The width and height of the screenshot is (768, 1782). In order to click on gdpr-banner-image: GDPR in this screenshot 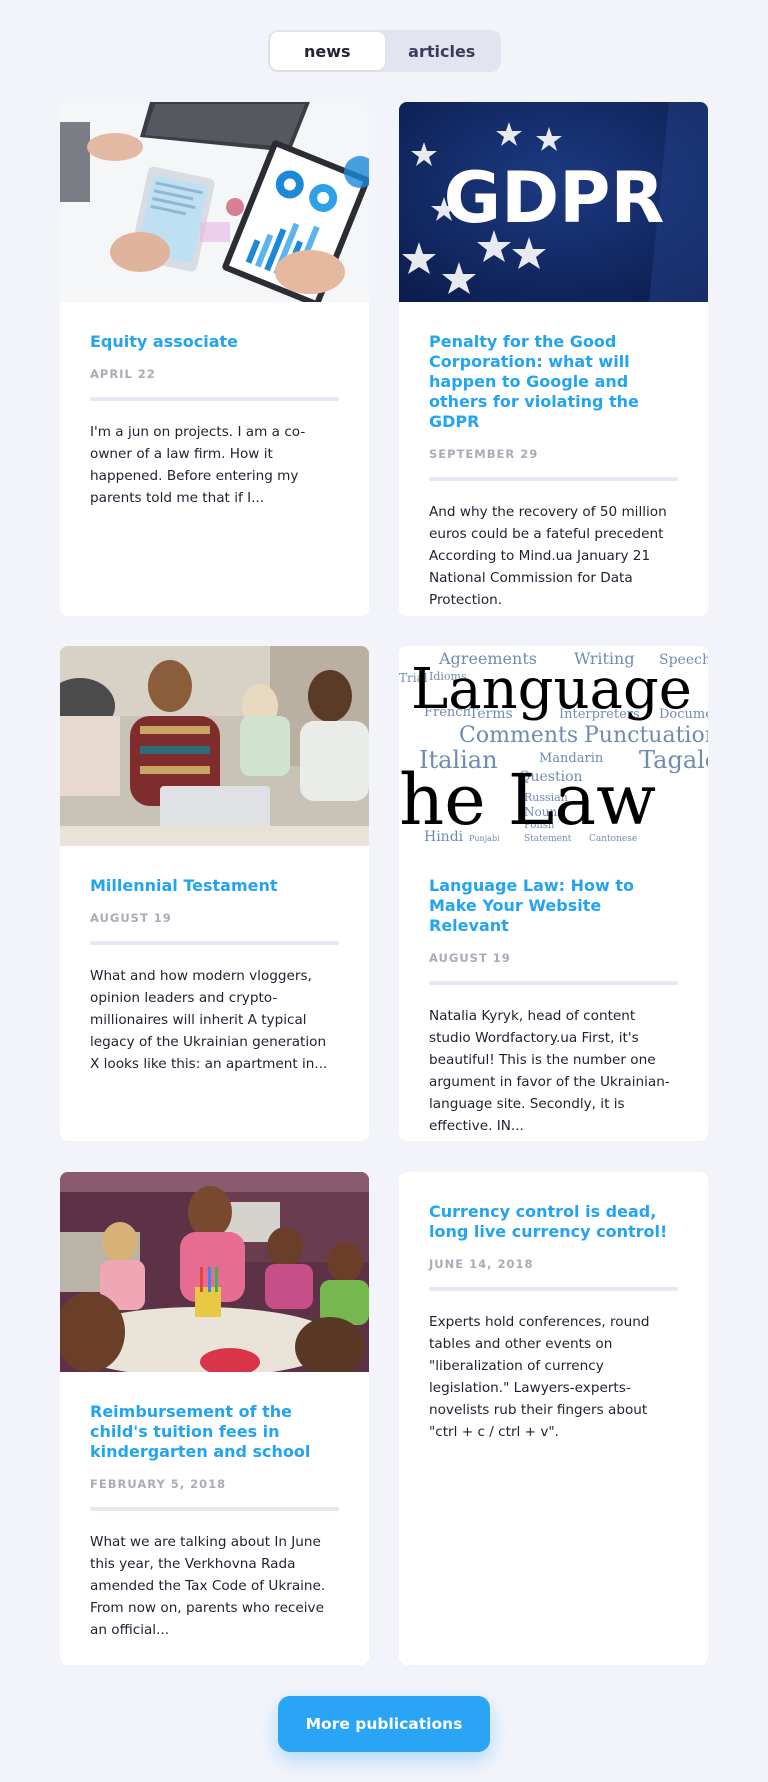, I will do `click(553, 202)`.